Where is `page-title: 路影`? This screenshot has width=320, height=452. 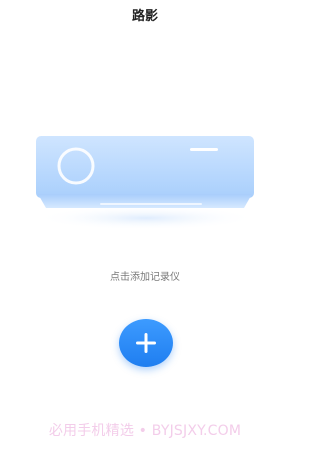
page-title: 路影 is located at coordinates (144, 16).